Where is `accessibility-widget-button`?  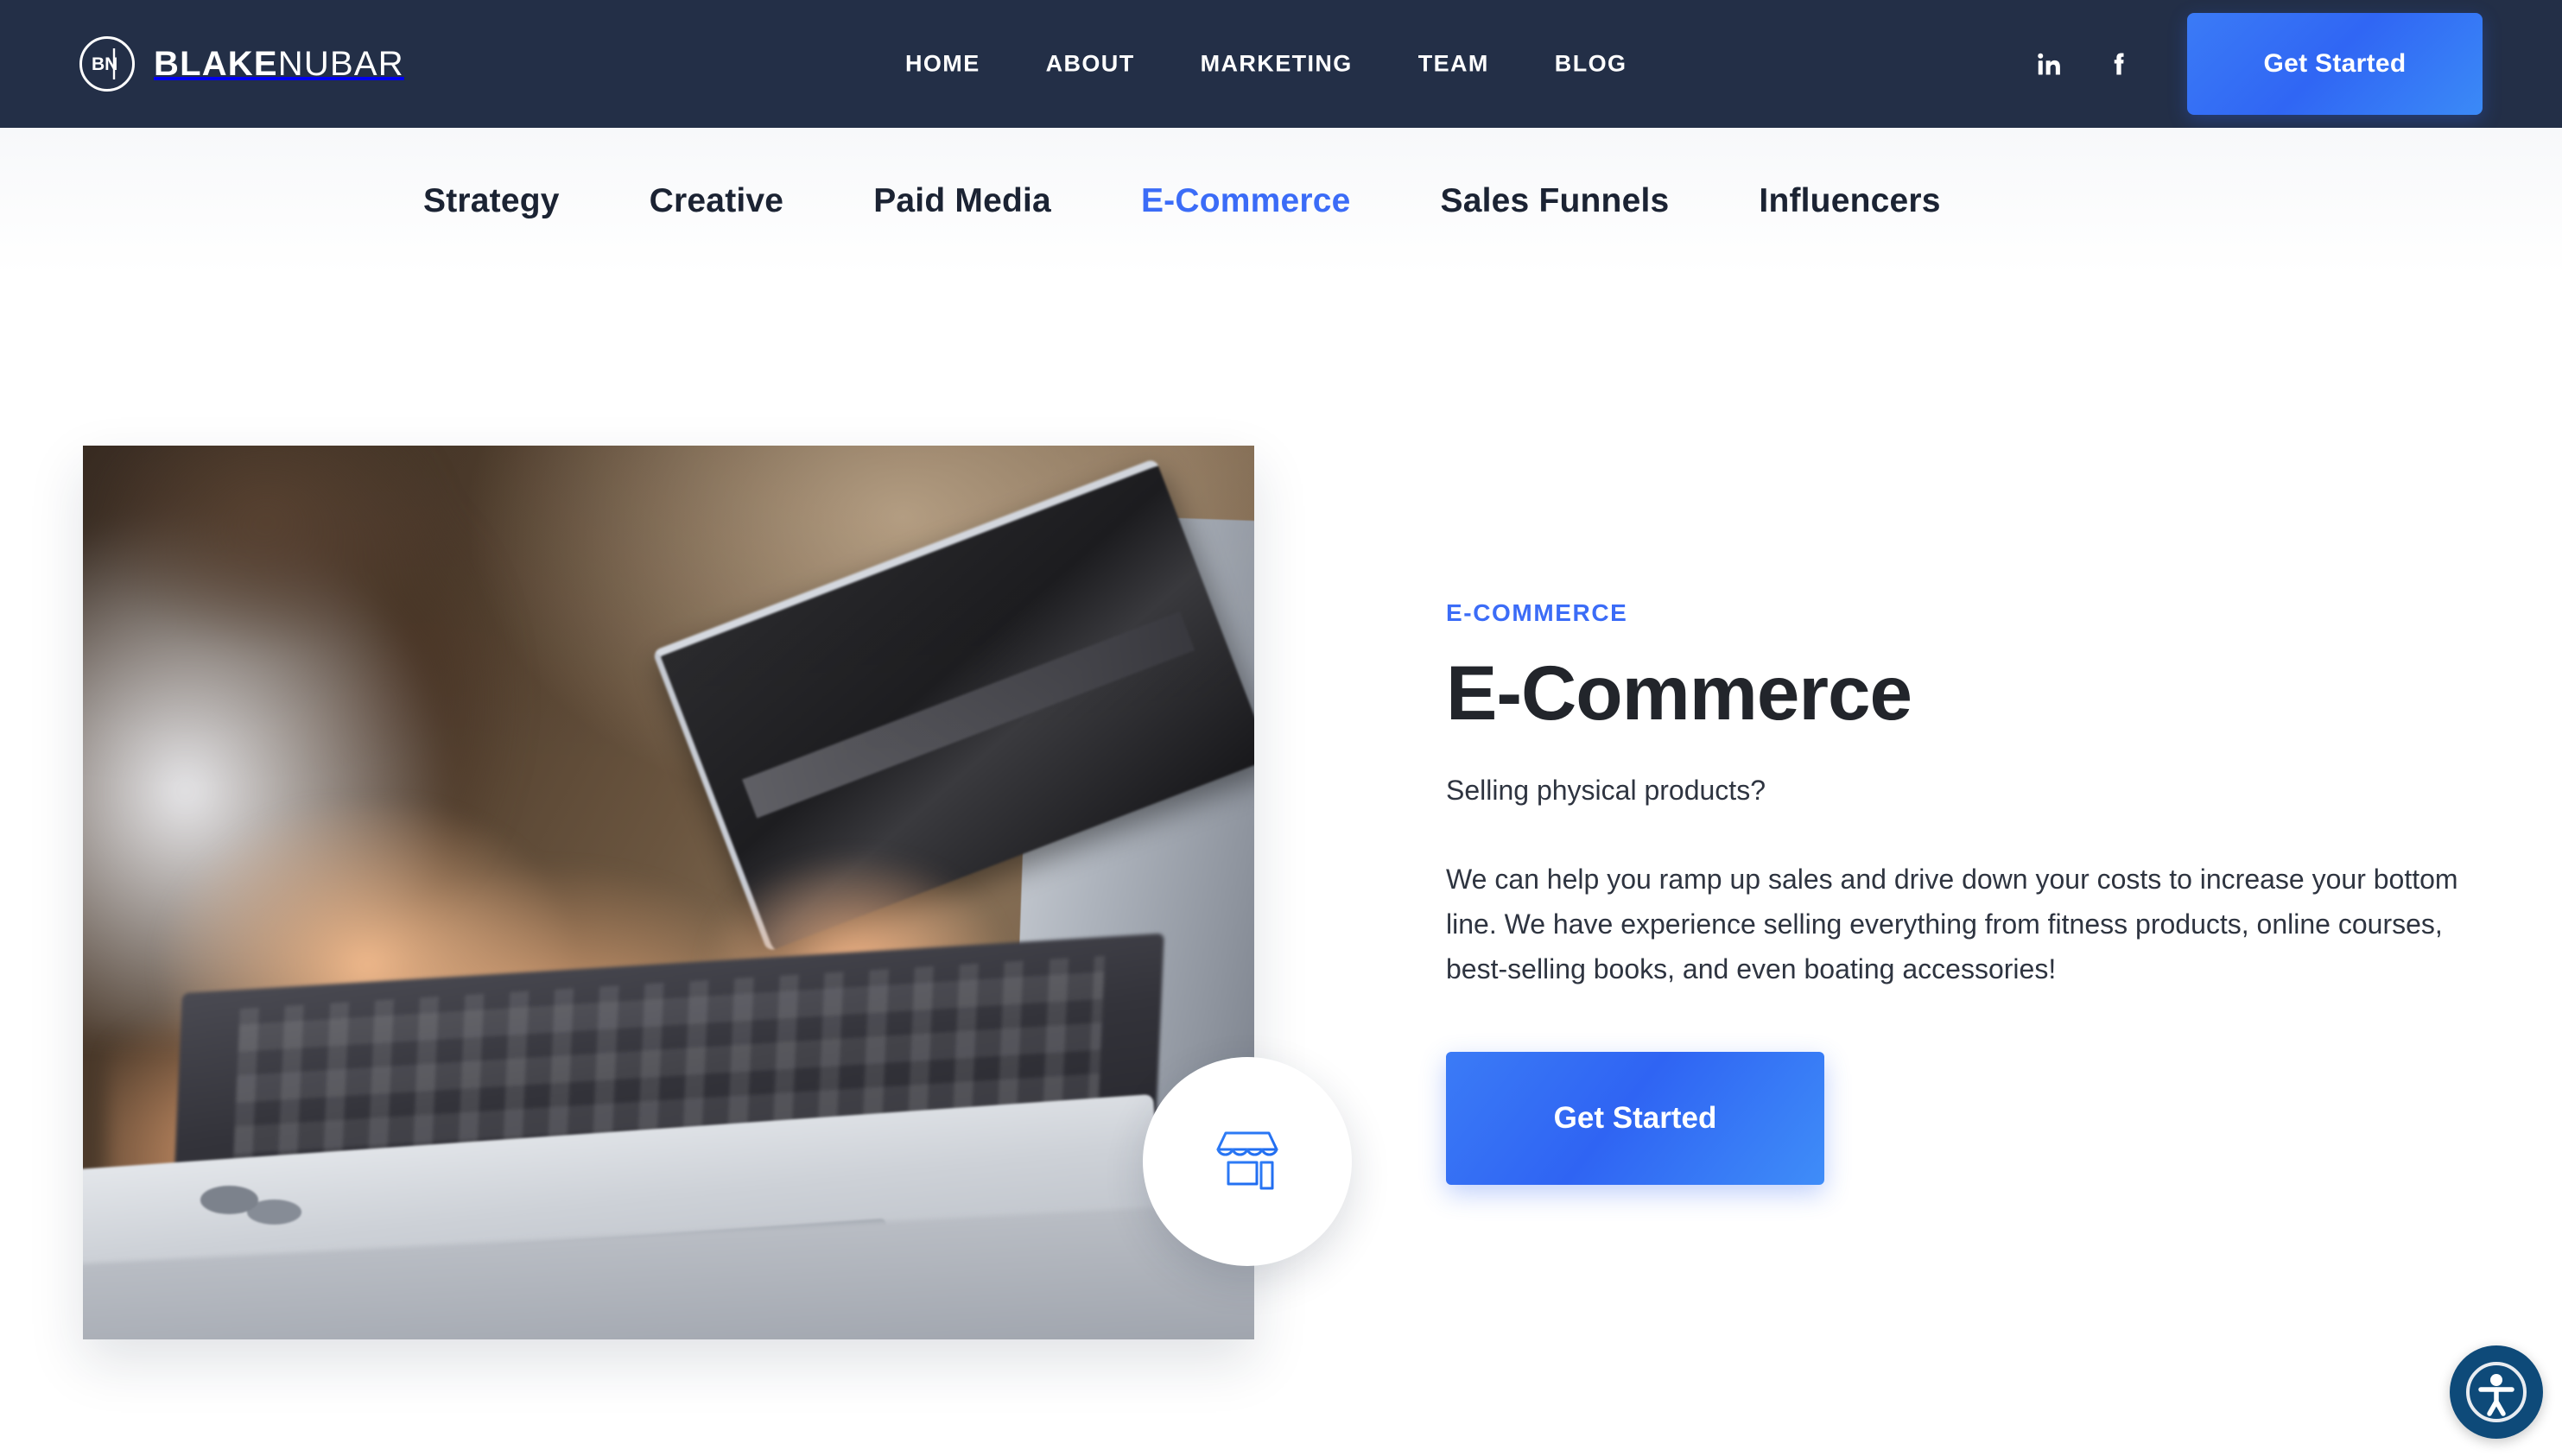 accessibility-widget-button is located at coordinates (2496, 1392).